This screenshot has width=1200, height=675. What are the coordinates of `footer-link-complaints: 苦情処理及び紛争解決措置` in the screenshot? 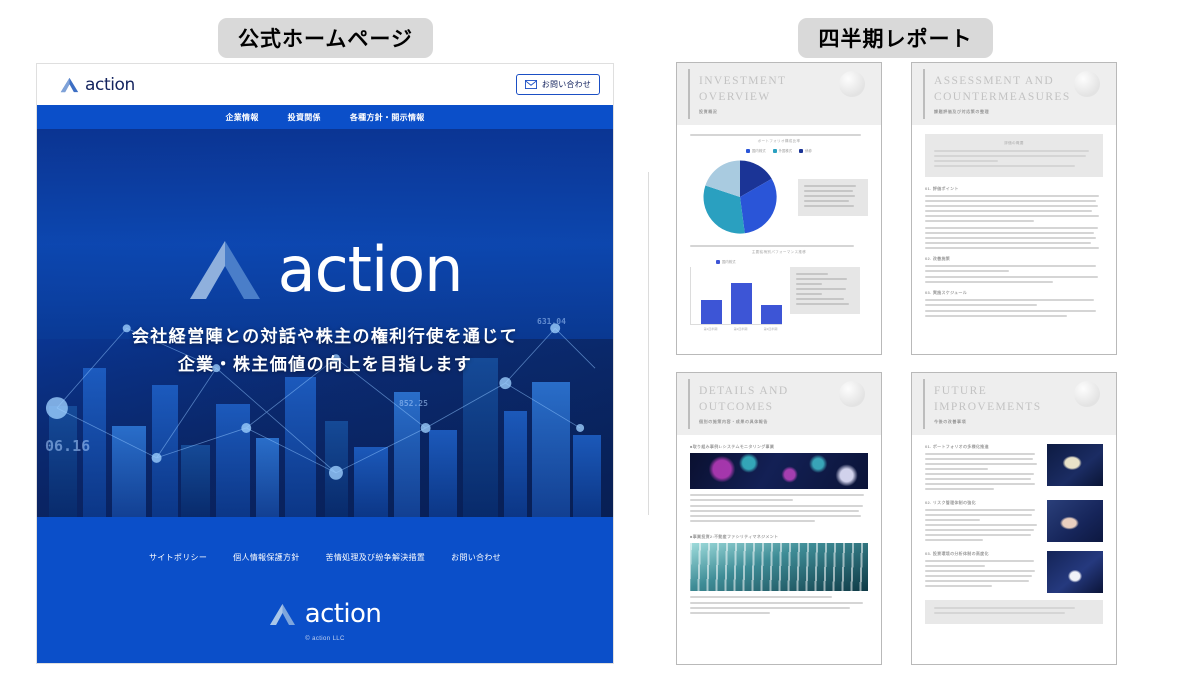 It's located at (376, 557).